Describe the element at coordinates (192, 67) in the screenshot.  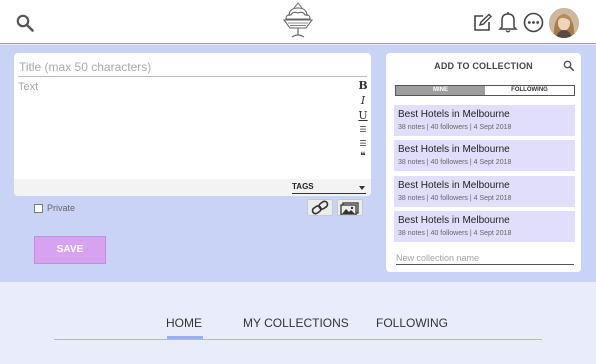
I see `title-input` at that location.